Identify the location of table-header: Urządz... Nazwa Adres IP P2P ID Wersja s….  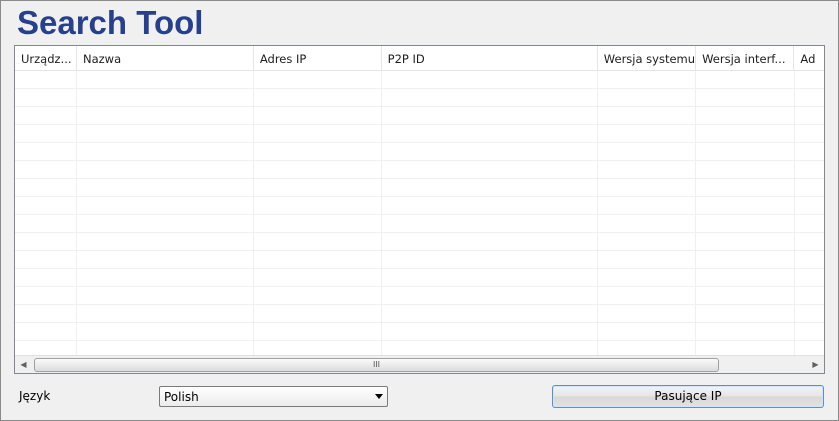
(419, 58).